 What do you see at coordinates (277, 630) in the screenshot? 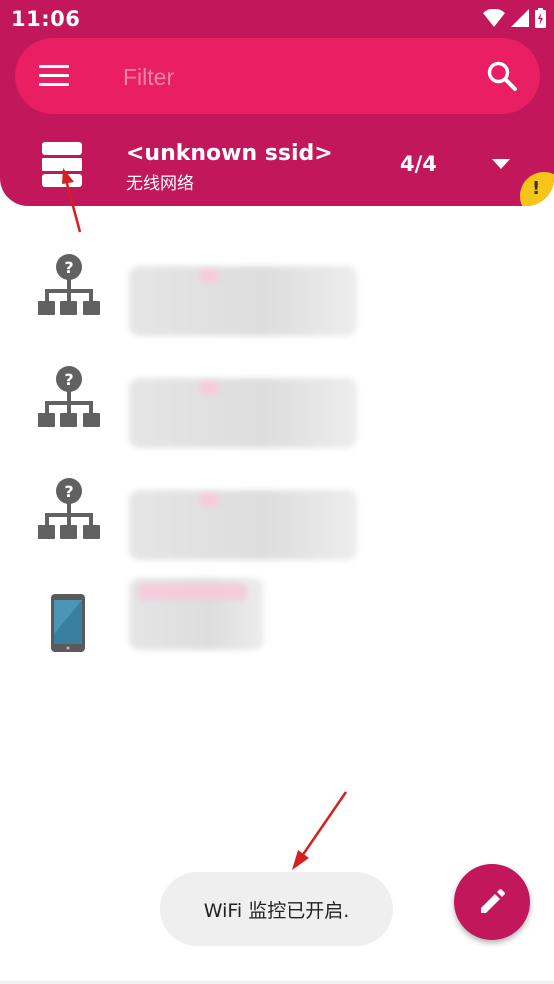
I see `list-item` at bounding box center [277, 630].